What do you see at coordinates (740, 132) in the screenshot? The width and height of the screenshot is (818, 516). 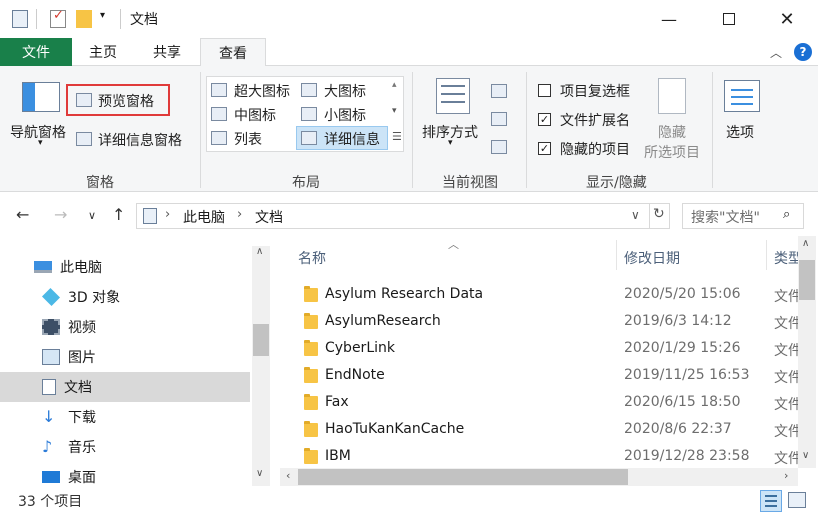 I see `options-button: 选项` at bounding box center [740, 132].